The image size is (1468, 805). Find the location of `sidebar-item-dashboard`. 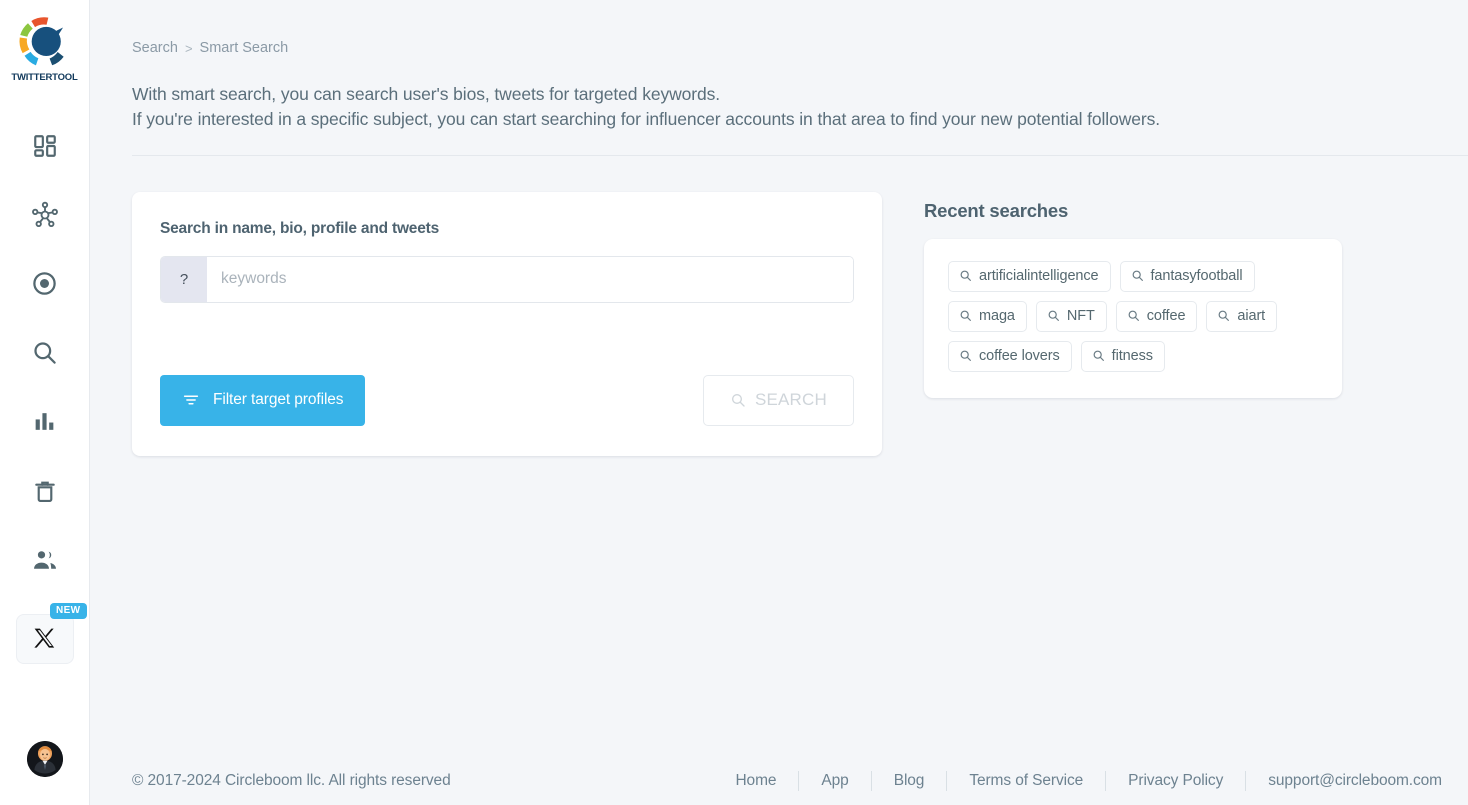

sidebar-item-dashboard is located at coordinates (44, 145).